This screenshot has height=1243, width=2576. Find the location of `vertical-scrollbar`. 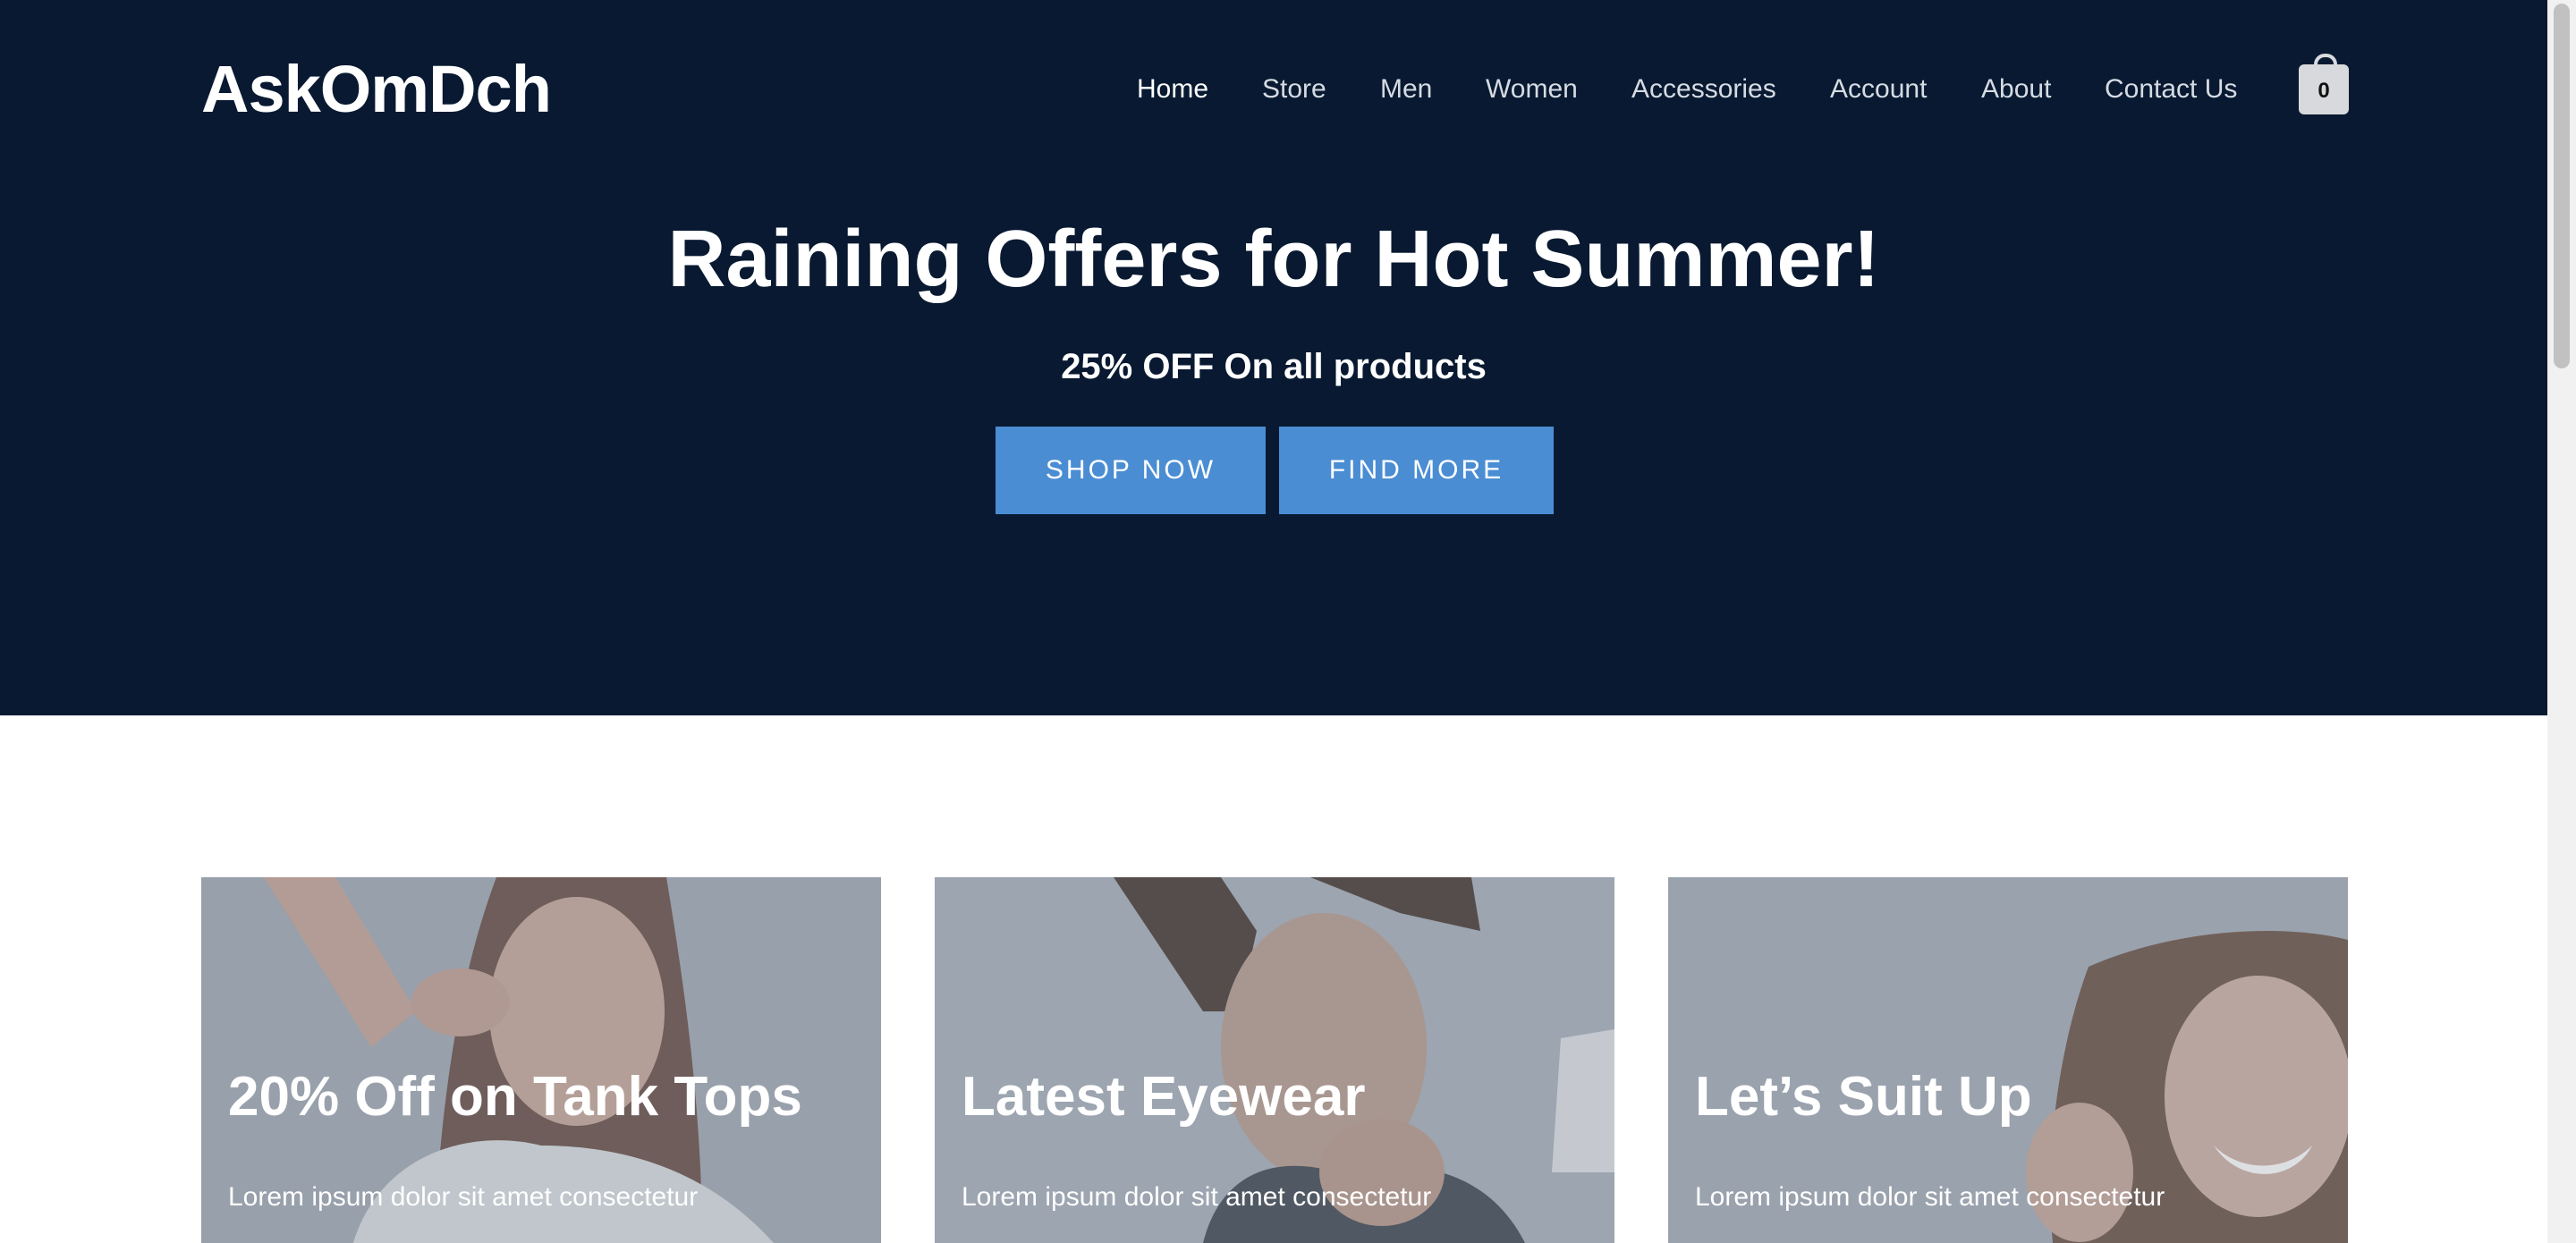

vertical-scrollbar is located at coordinates (2561, 621).